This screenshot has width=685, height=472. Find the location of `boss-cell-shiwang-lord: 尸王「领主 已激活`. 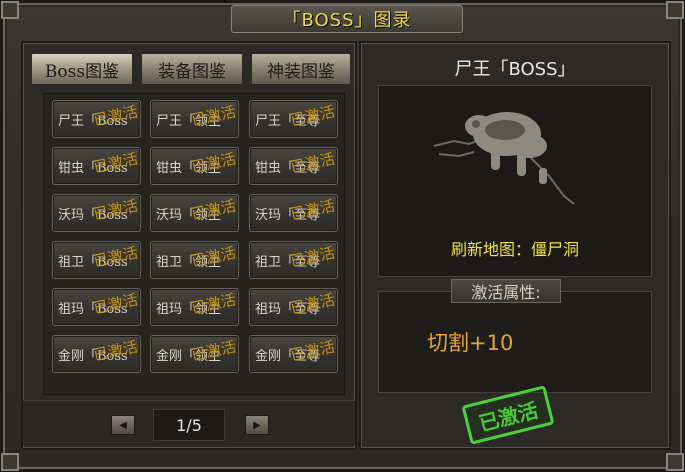

boss-cell-shiwang-lord: 尸王「领主 已激活 is located at coordinates (194, 119).